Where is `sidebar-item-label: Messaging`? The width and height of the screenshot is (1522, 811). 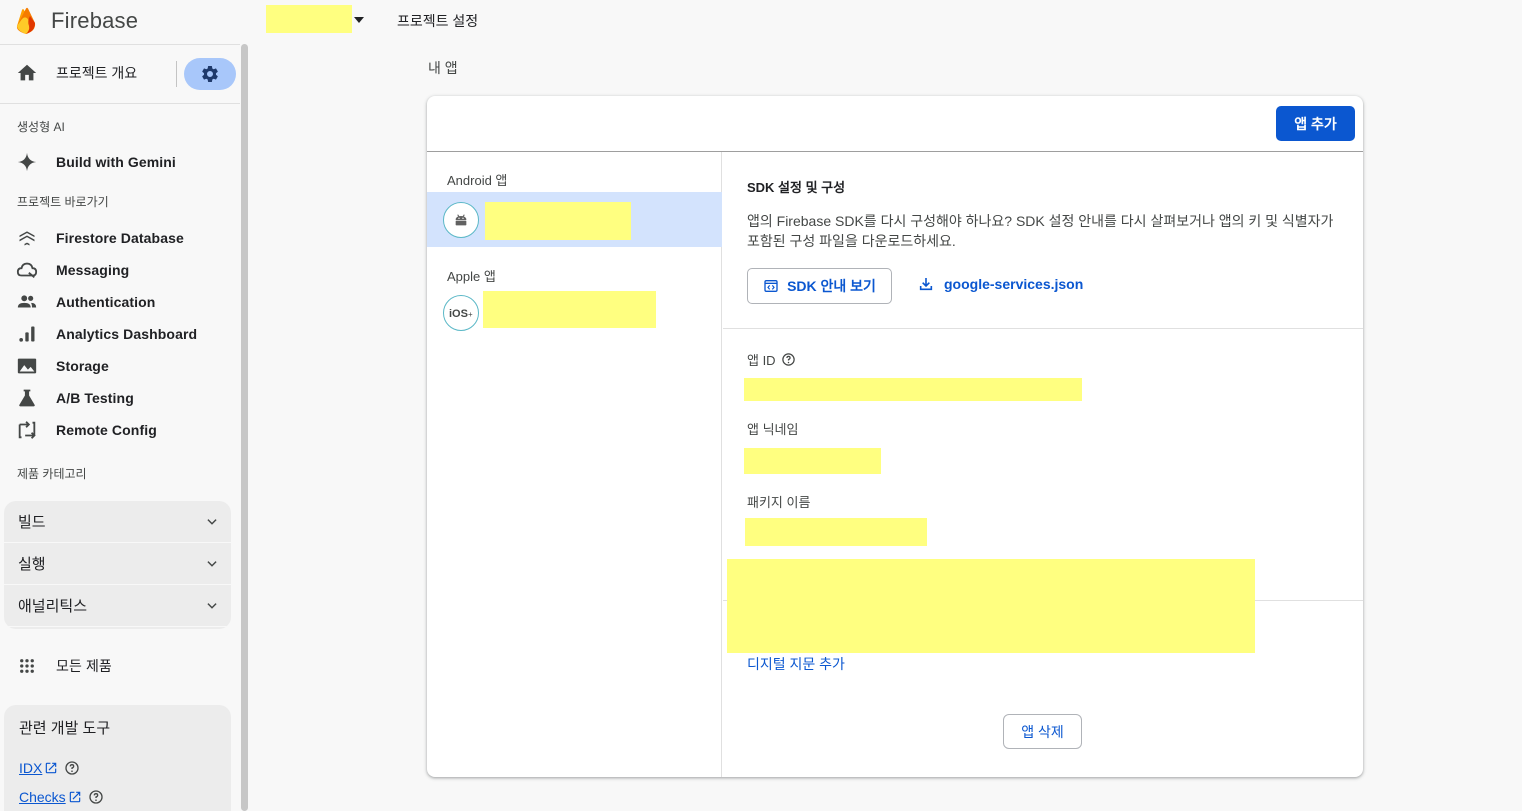
sidebar-item-label: Messaging is located at coordinates (93, 270).